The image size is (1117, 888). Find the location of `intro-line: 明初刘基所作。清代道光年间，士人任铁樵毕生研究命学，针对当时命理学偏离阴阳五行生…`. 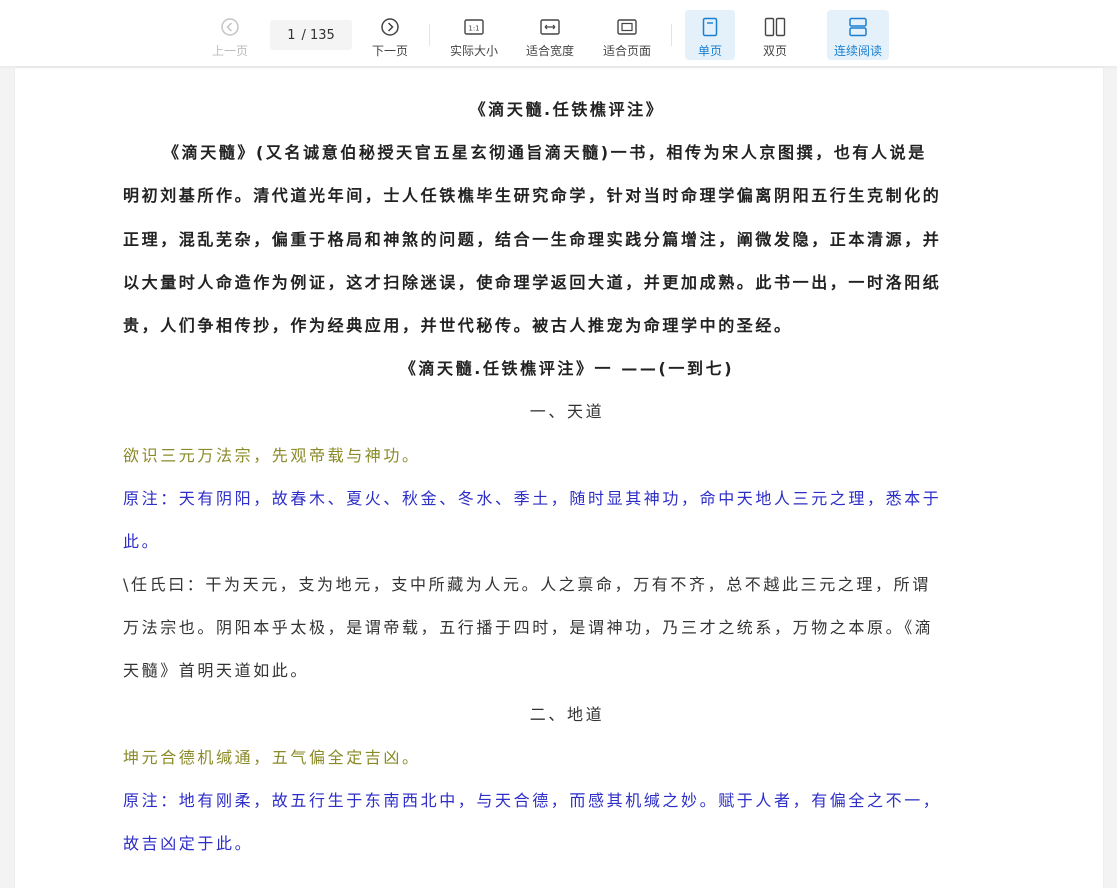

intro-line: 明初刘基所作。清代道光年间，士人任铁樵毕生研究命学，针对当时命理学偏离阴阳五行生… is located at coordinates (532, 196).